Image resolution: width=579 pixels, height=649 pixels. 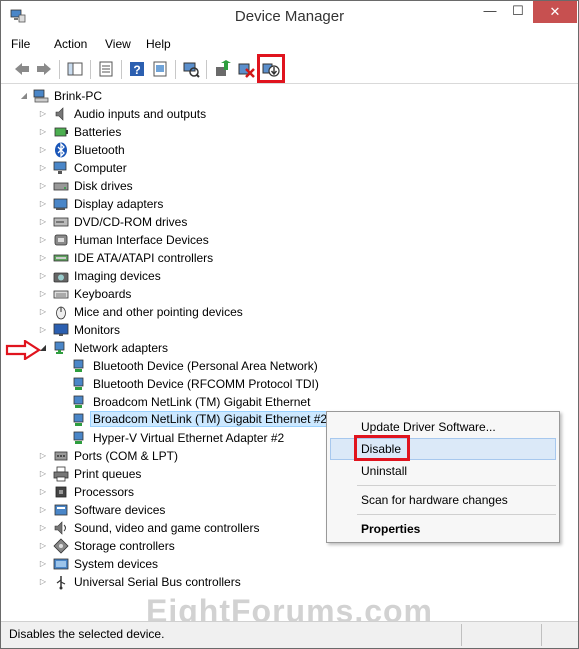 What do you see at coordinates (289, 276) in the screenshot?
I see `tree-category-imaging: ▷ Imaging devices` at bounding box center [289, 276].